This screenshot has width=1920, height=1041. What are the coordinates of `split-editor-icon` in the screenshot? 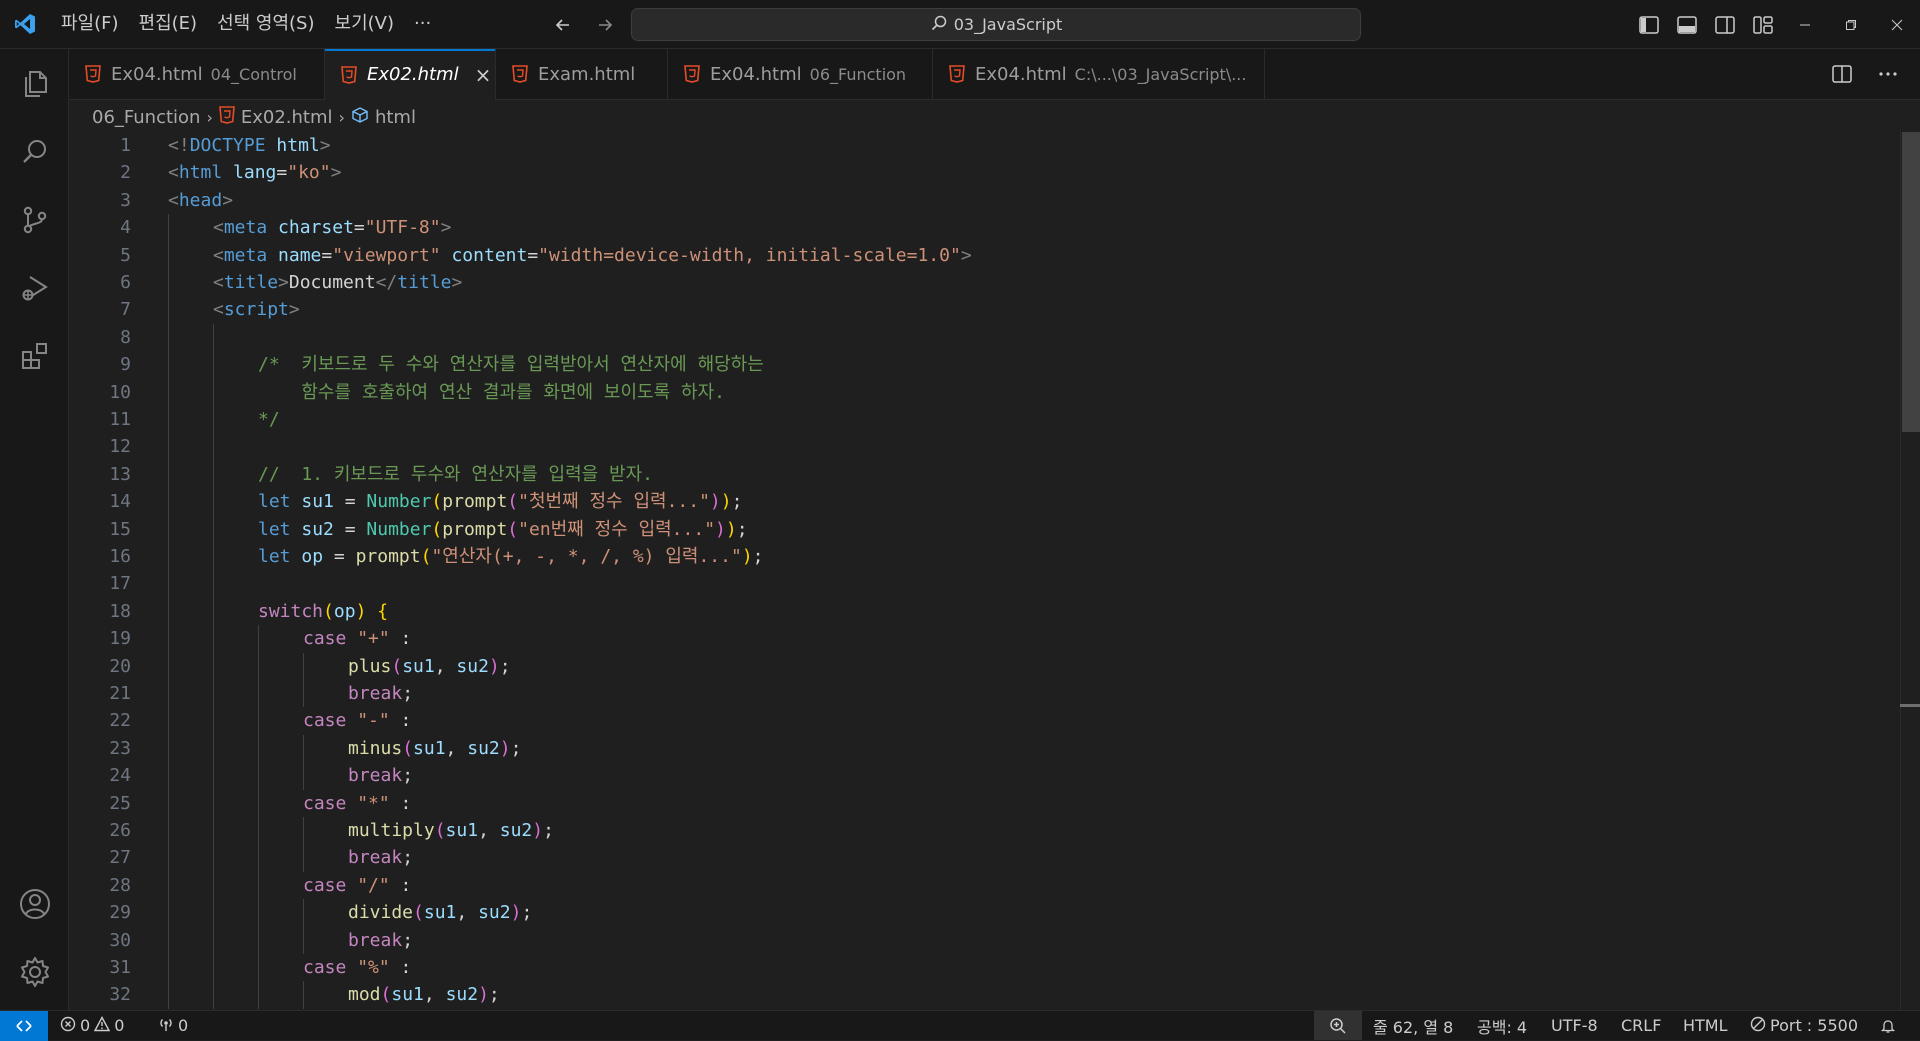 It's located at (1842, 74).